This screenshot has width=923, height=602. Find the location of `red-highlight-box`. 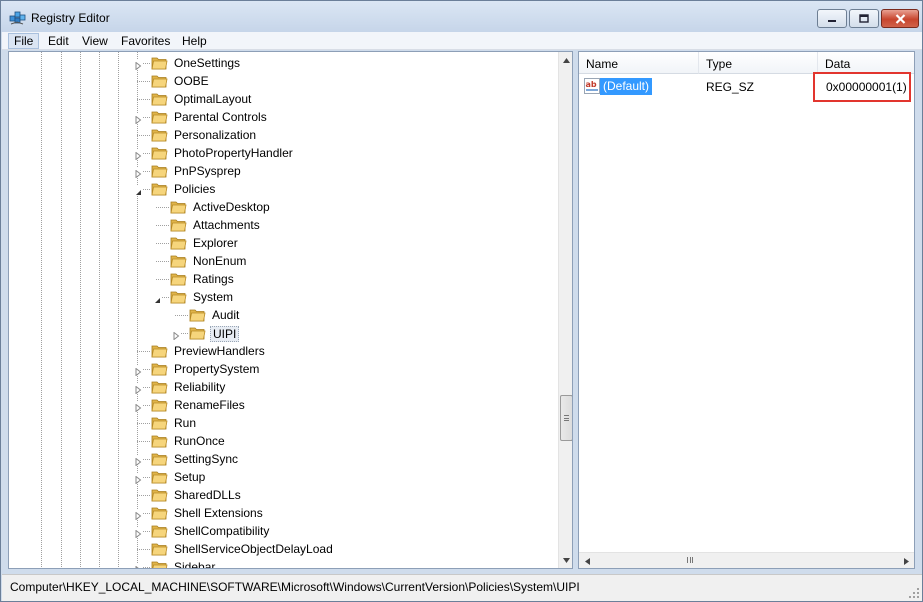

red-highlight-box is located at coordinates (862, 87).